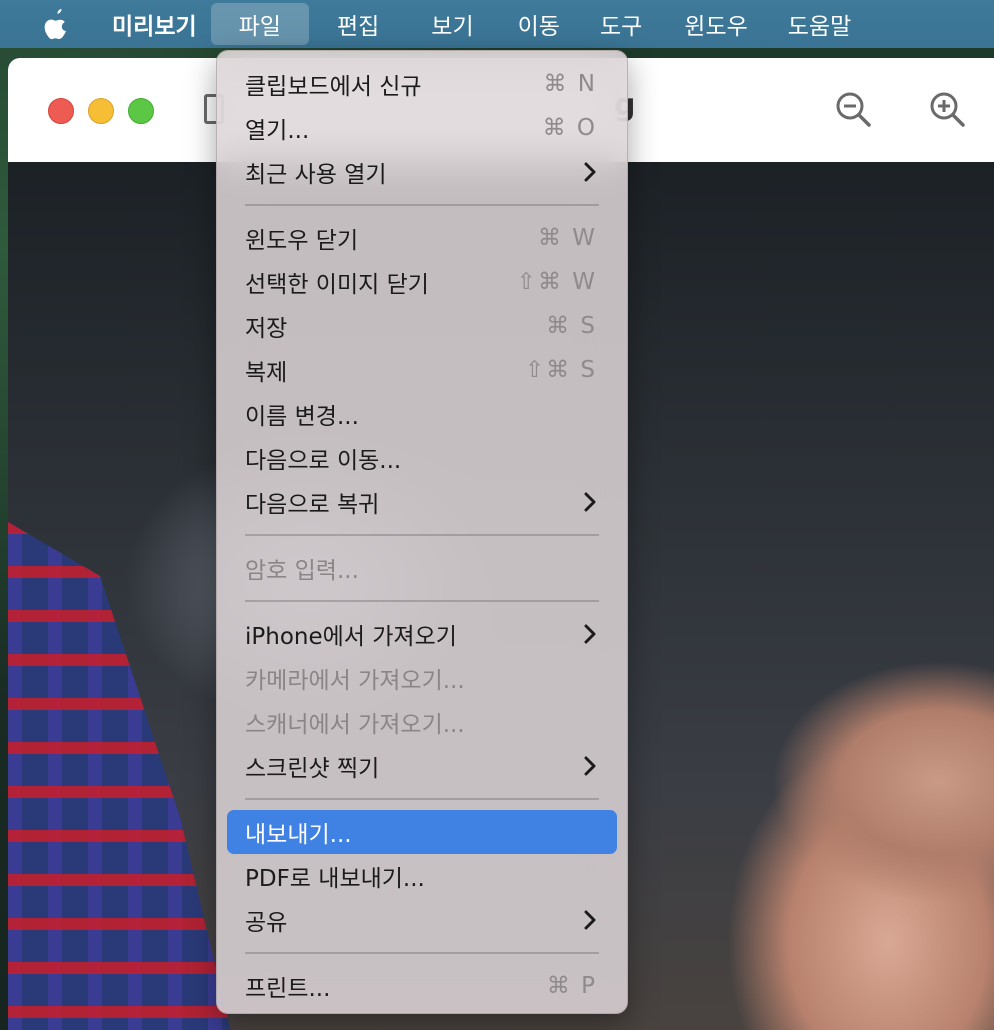  I want to click on minimize-window-button, so click(101, 111).